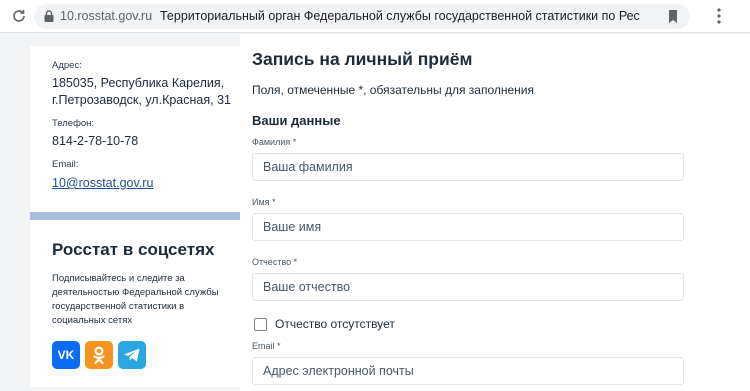 This screenshot has width=750, height=391. Describe the element at coordinates (274, 142) in the screenshot. I see `surname-label: Фамилия *` at that location.